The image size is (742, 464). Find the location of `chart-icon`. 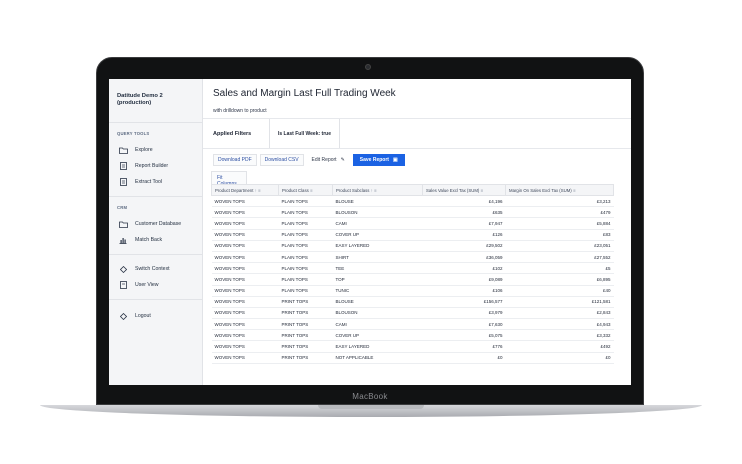

chart-icon is located at coordinates (123, 240).